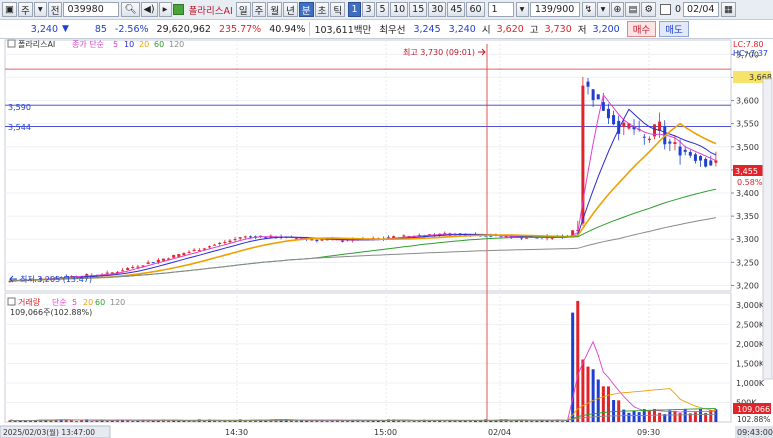 This screenshot has width=773, height=438. Describe the element at coordinates (588, 9) in the screenshot. I see `chart-tool-icon: ↯` at that location.